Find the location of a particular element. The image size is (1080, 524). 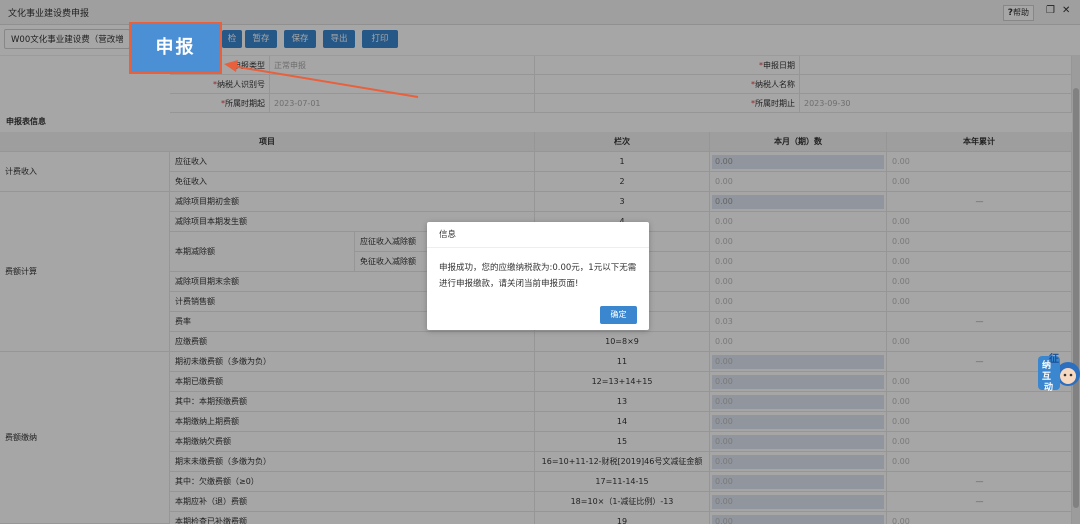

annotation-arrow is located at coordinates (321, 79).